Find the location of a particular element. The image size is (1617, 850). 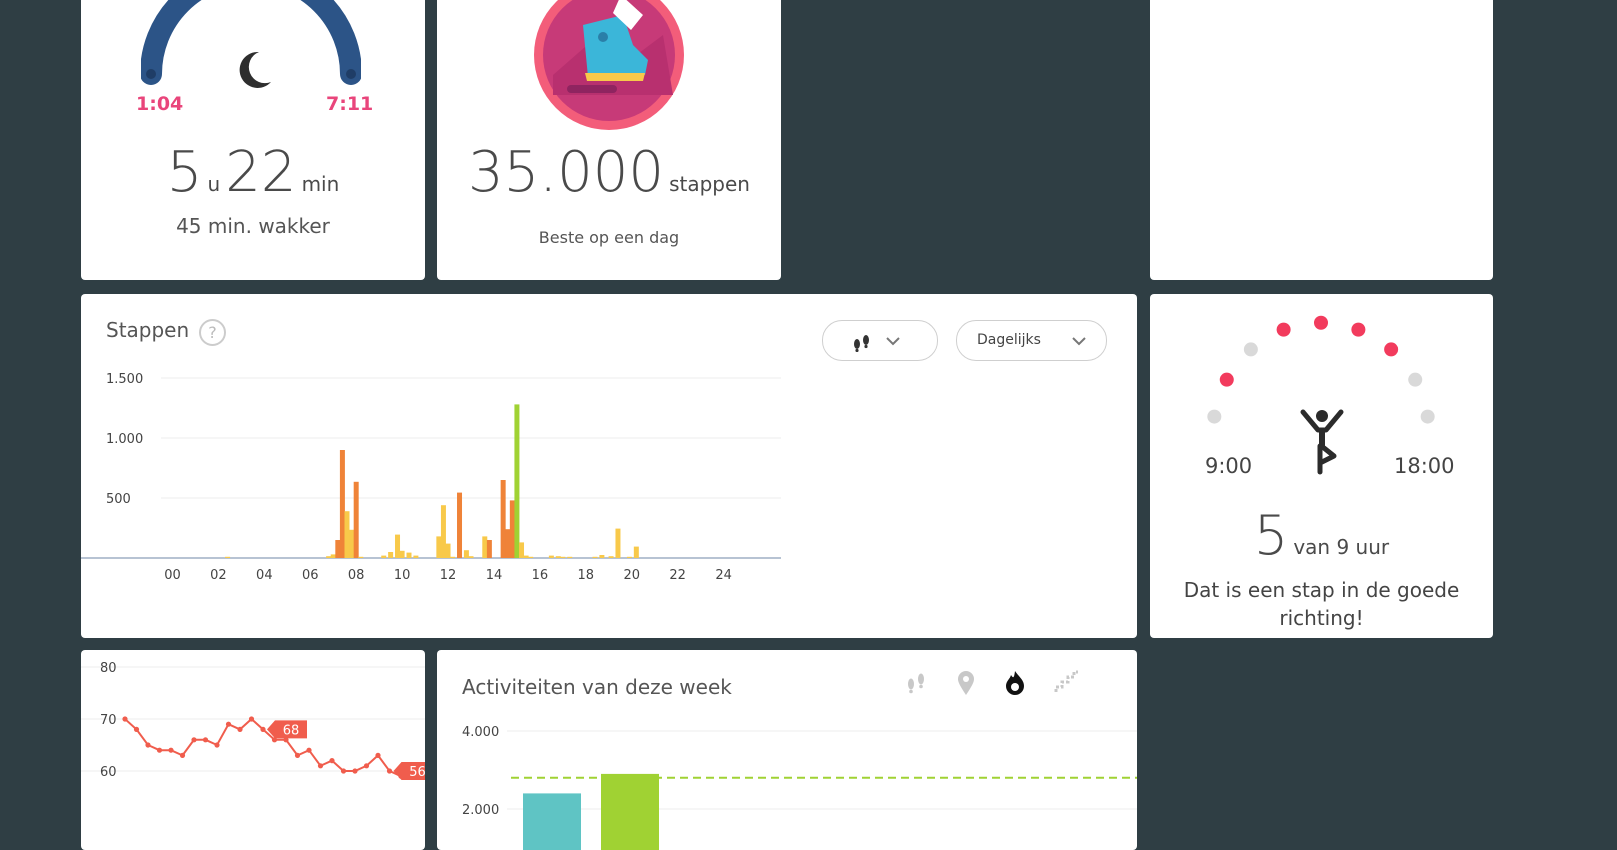

x-tick-label: 16 is located at coordinates (540, 575).